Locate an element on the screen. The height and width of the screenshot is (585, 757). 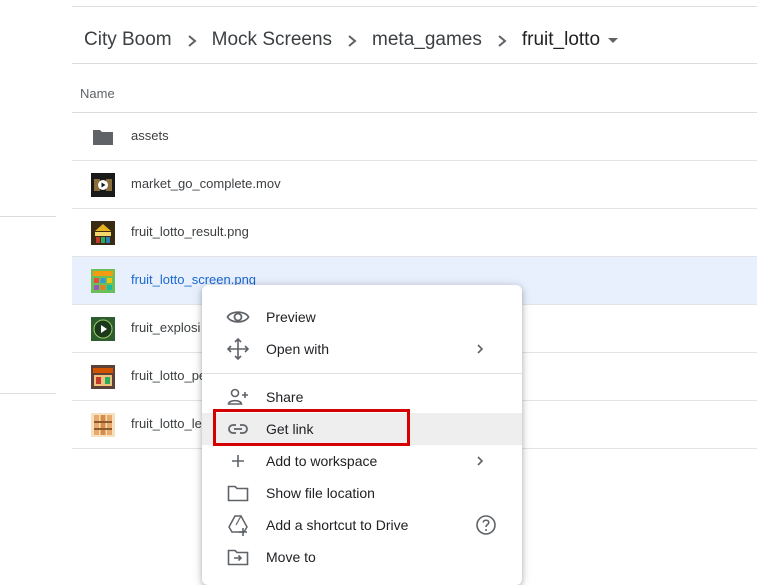
breadcrumb-item-city-boom: City Boom is located at coordinates (128, 40).